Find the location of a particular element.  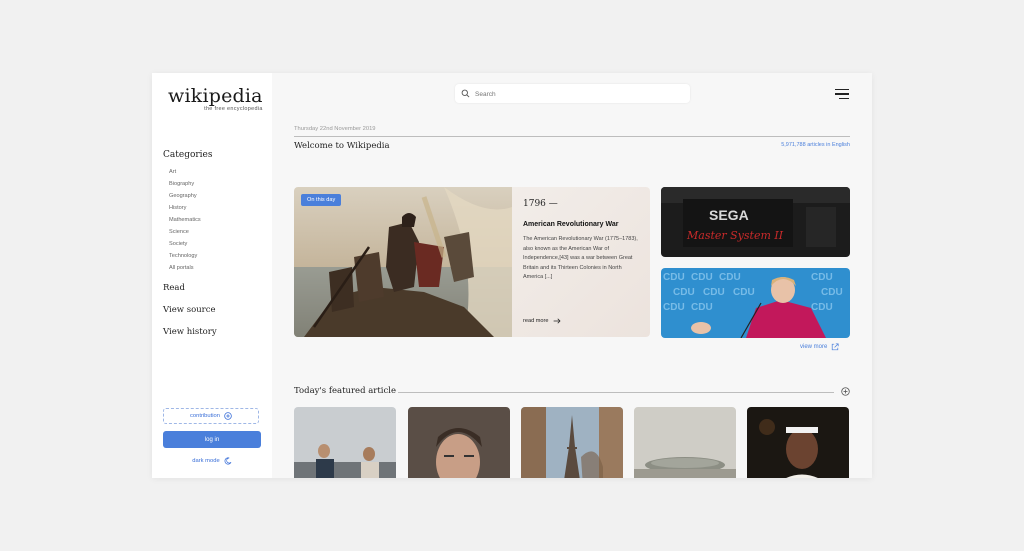

featured-card-basketball-player is located at coordinates (798, 442).